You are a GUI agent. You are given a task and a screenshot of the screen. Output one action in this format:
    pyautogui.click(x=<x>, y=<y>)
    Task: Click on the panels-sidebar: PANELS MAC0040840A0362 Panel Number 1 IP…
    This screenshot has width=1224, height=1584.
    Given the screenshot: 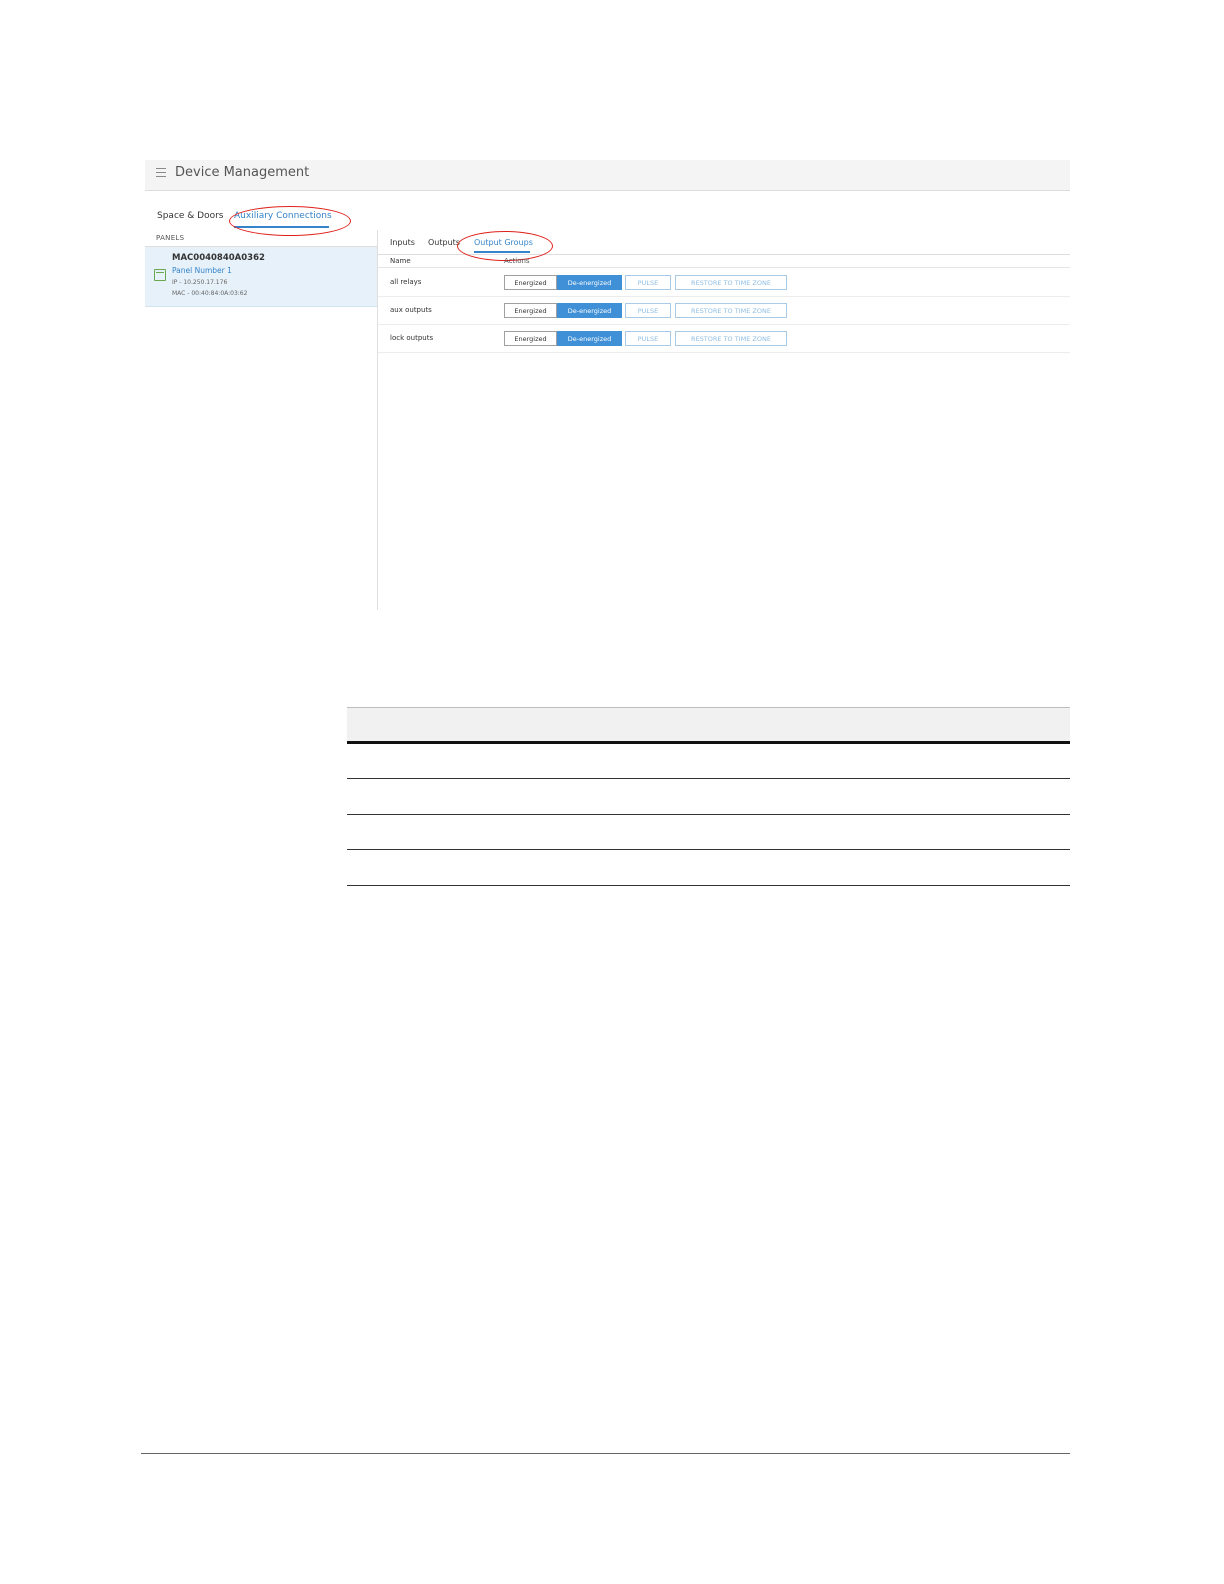 What is the action you would take?
    pyautogui.click(x=261, y=420)
    